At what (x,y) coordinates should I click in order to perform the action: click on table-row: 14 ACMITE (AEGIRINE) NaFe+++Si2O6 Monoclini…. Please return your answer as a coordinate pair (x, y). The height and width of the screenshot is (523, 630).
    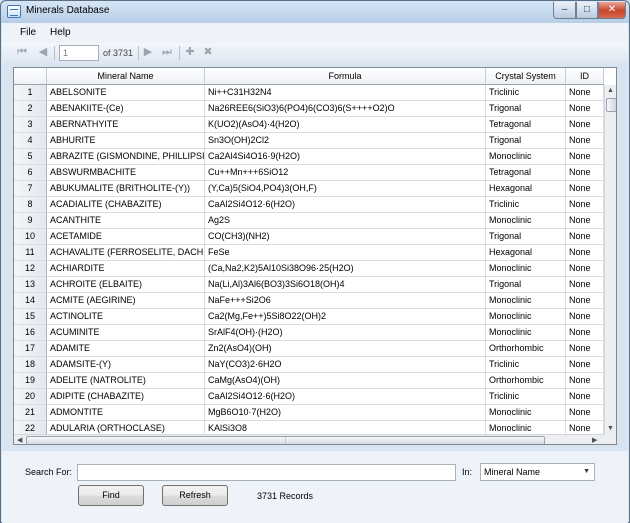
    Looking at the image, I should click on (309, 301).